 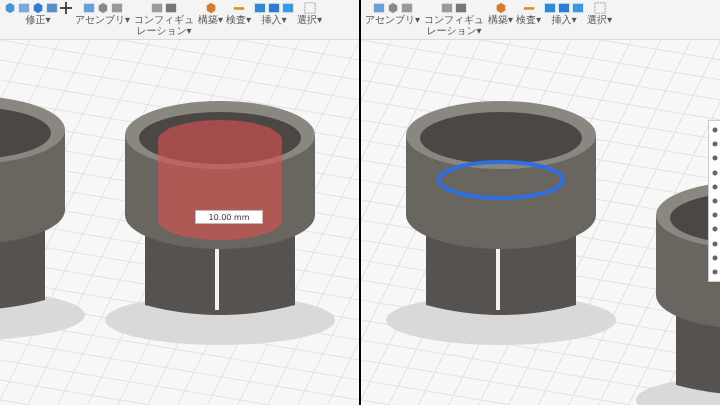 What do you see at coordinates (229, 217) in the screenshot?
I see `dimension-input: 10.00 mm` at bounding box center [229, 217].